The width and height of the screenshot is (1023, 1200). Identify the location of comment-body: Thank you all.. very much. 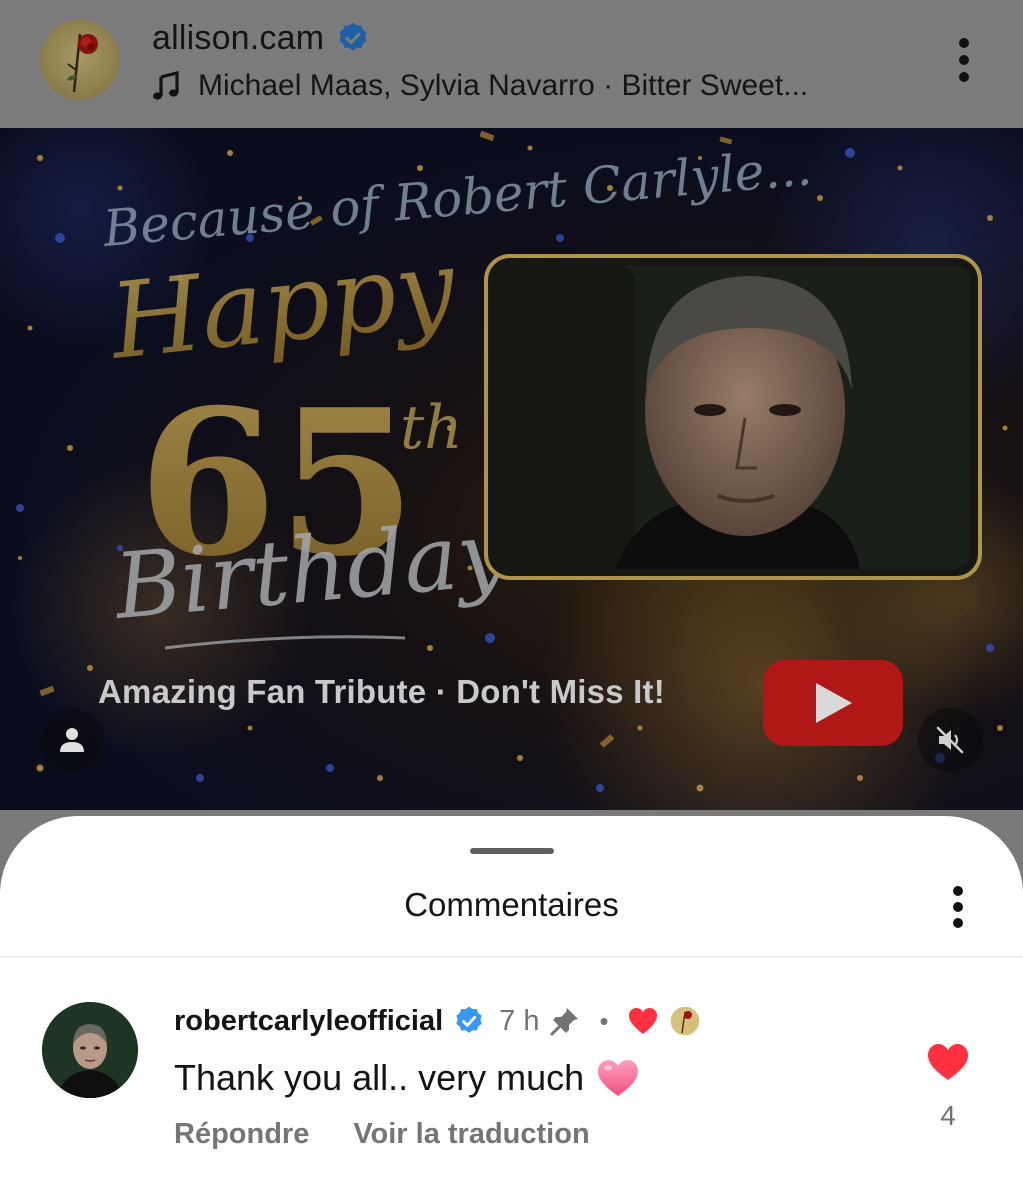
(407, 1078).